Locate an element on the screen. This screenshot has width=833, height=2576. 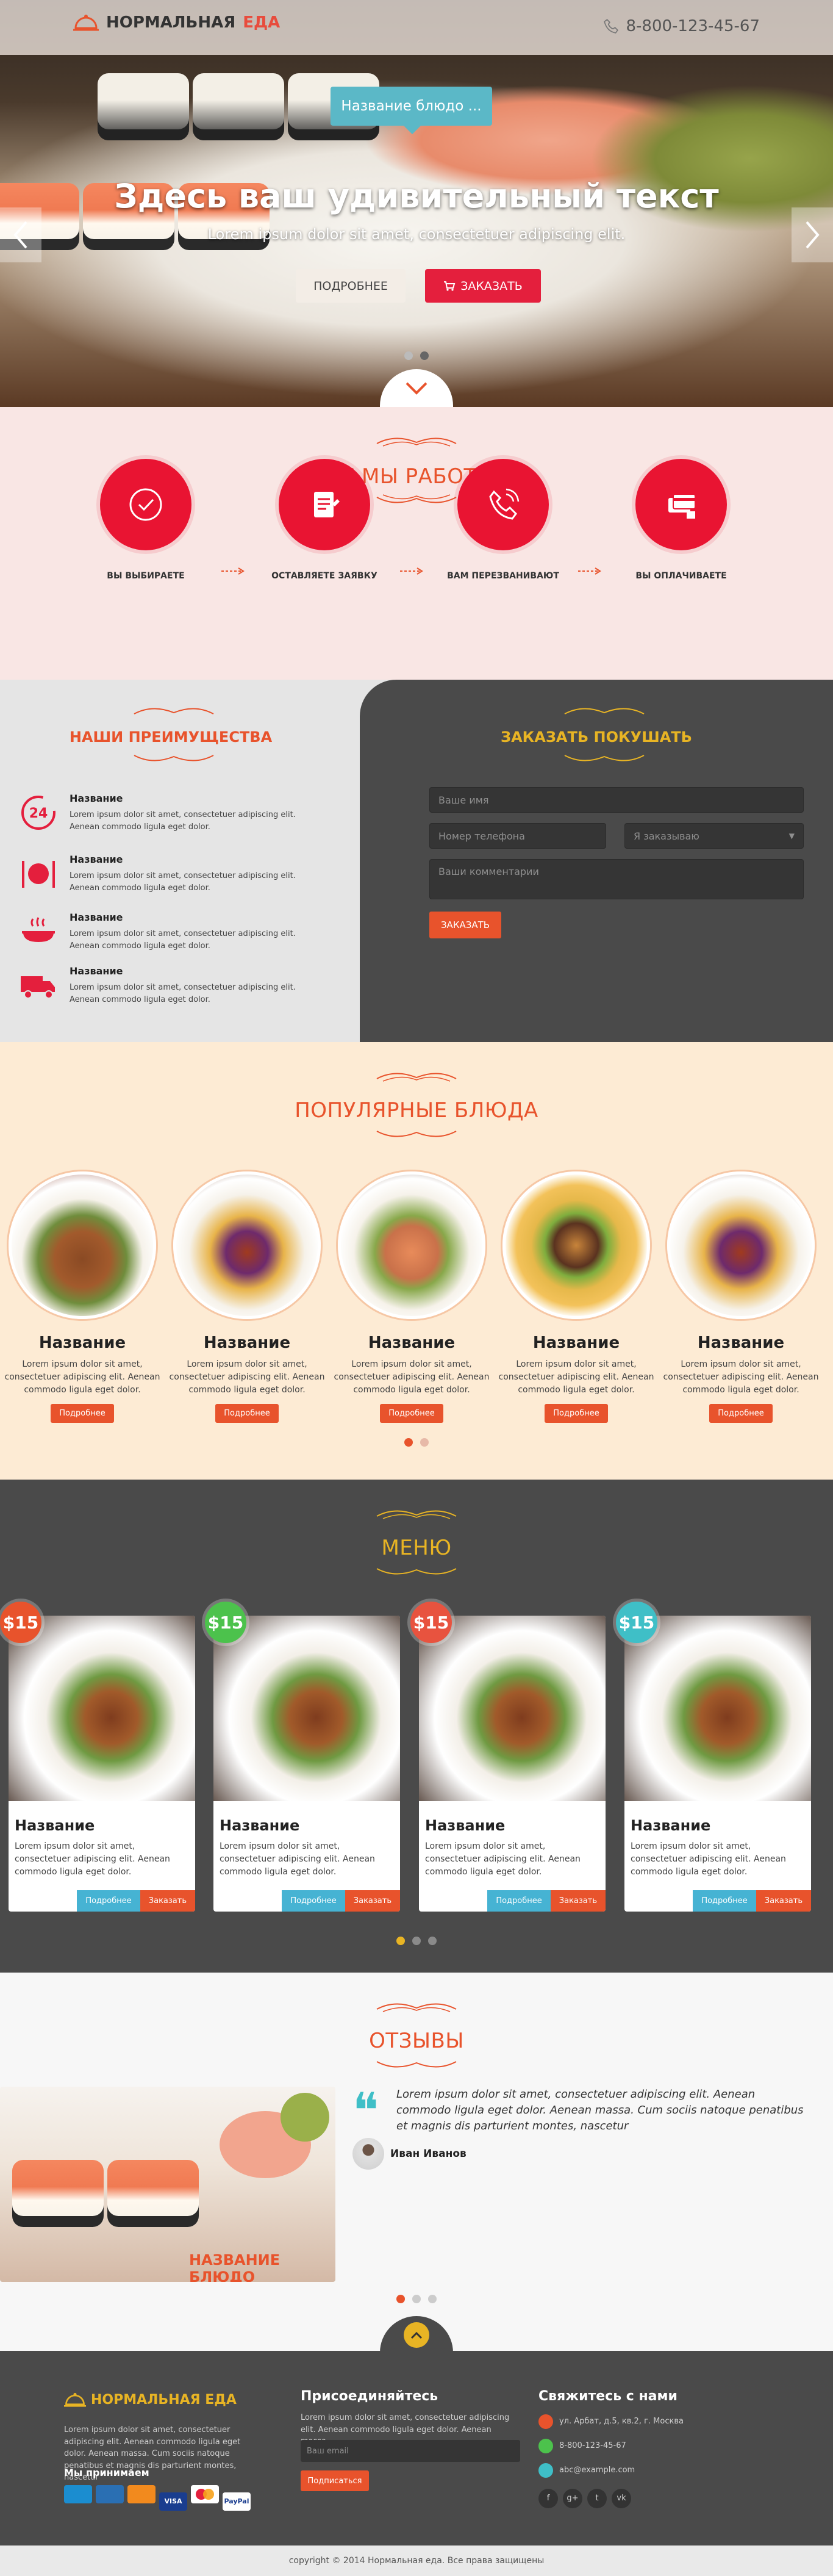
cloche-icon is located at coordinates (75, 2399).